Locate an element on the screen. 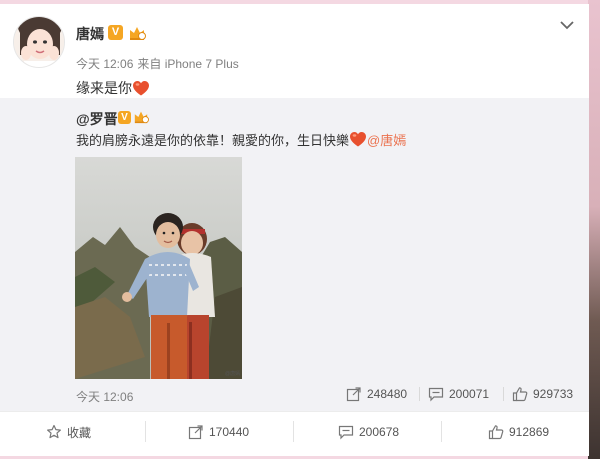 The height and width of the screenshot is (459, 600). post-source: 来自 iPhone 7 Plus is located at coordinates (188, 64).